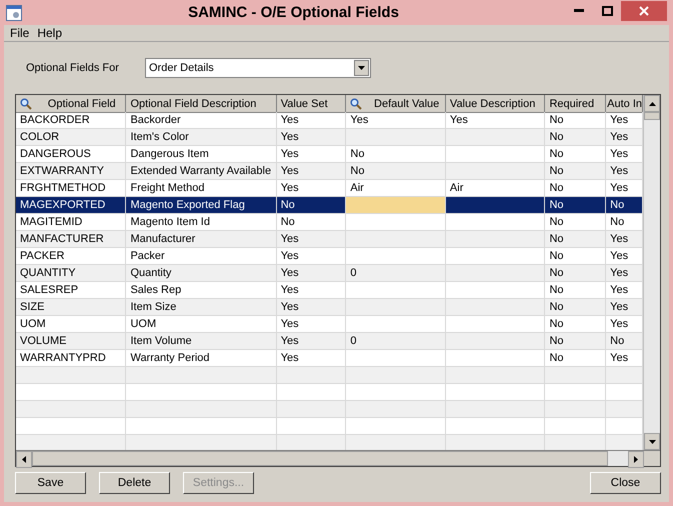 This screenshot has width=673, height=506. Describe the element at coordinates (201, 104) in the screenshot. I see `column-header: Optional Field Description` at that location.